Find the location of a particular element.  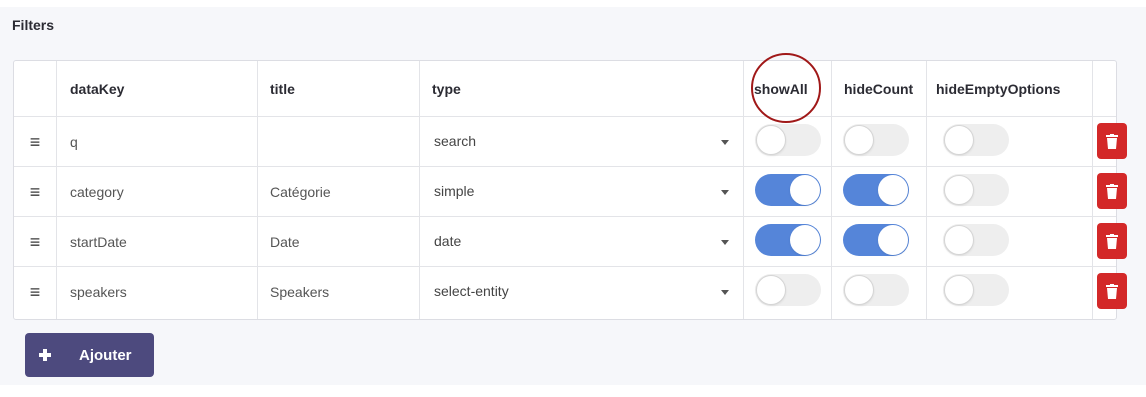

column-header-showall: showAll is located at coordinates (781, 89).